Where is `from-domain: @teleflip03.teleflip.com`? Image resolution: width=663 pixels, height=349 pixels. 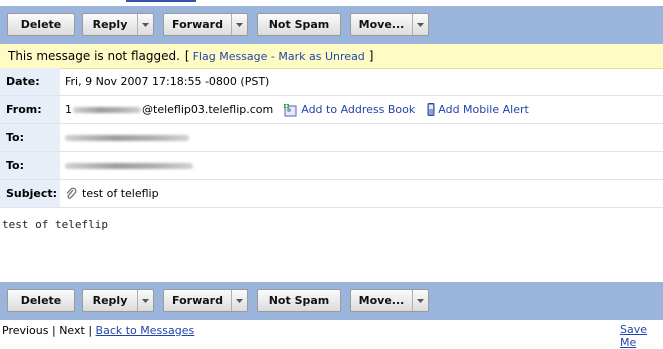
from-domain: @teleflip03.teleflip.com is located at coordinates (208, 109).